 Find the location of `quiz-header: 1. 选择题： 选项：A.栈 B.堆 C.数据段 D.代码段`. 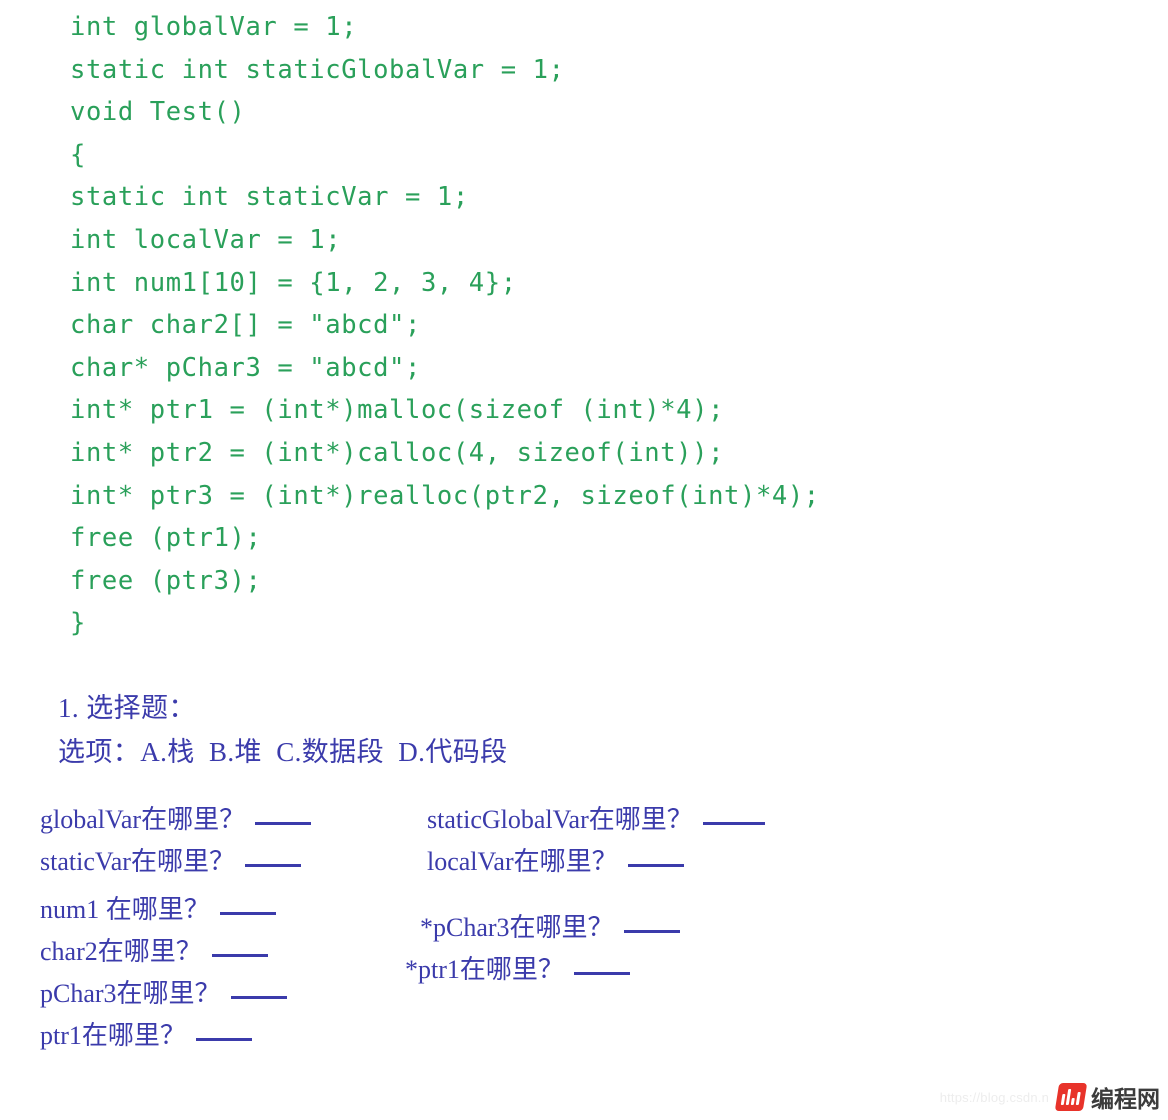

quiz-header: 1. 选择题： 选项：A.栈 B.堆 C.数据段 D.代码段 is located at coordinates (508, 730).